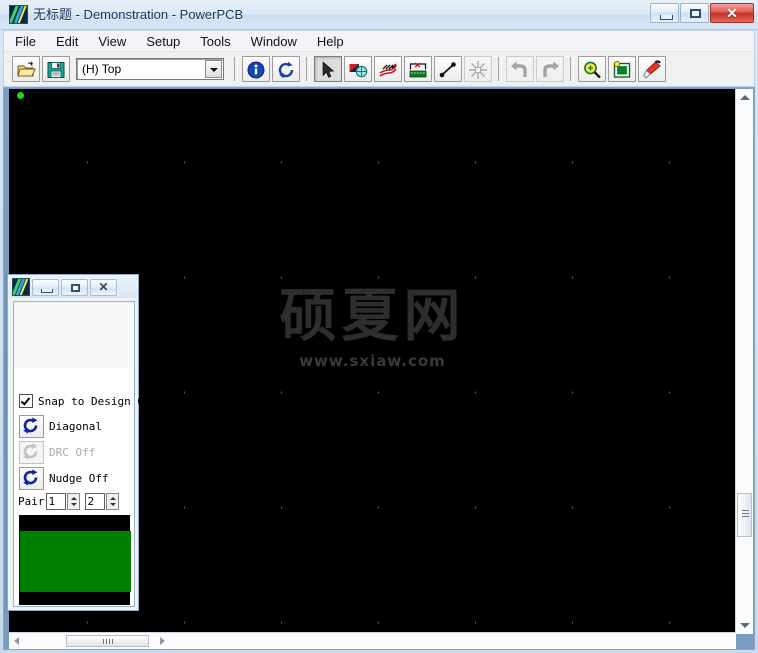 This screenshot has width=758, height=653. I want to click on placement-button, so click(418, 69).